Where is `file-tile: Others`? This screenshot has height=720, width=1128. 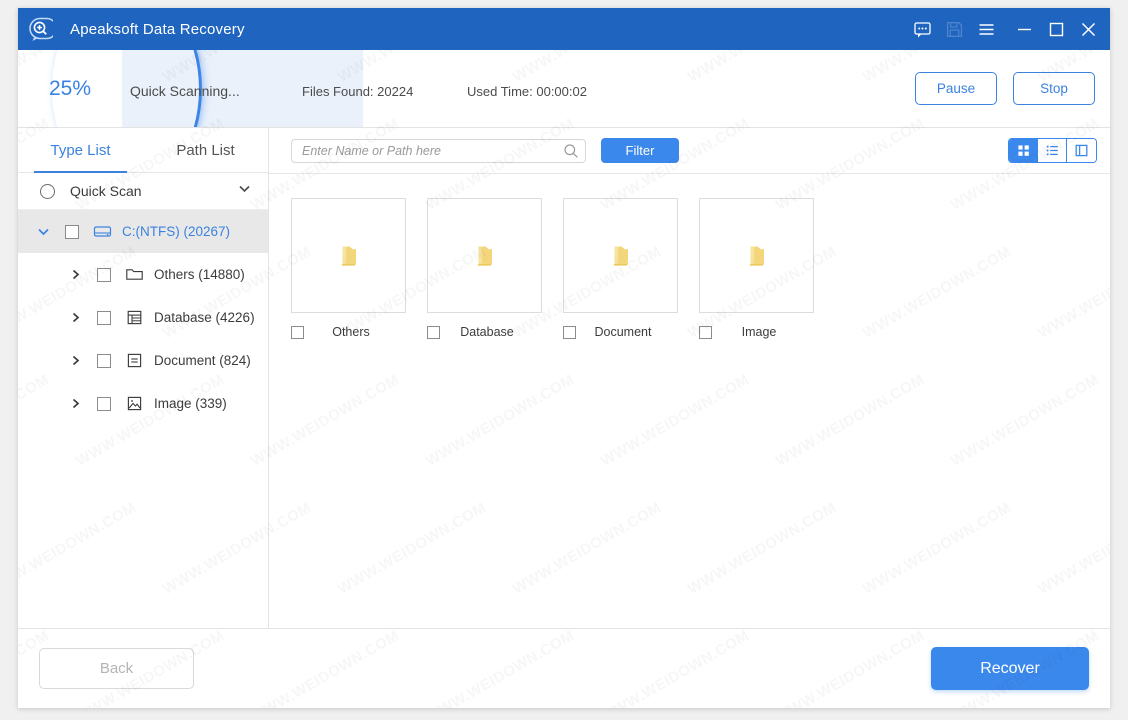
file-tile: Others is located at coordinates (348, 268).